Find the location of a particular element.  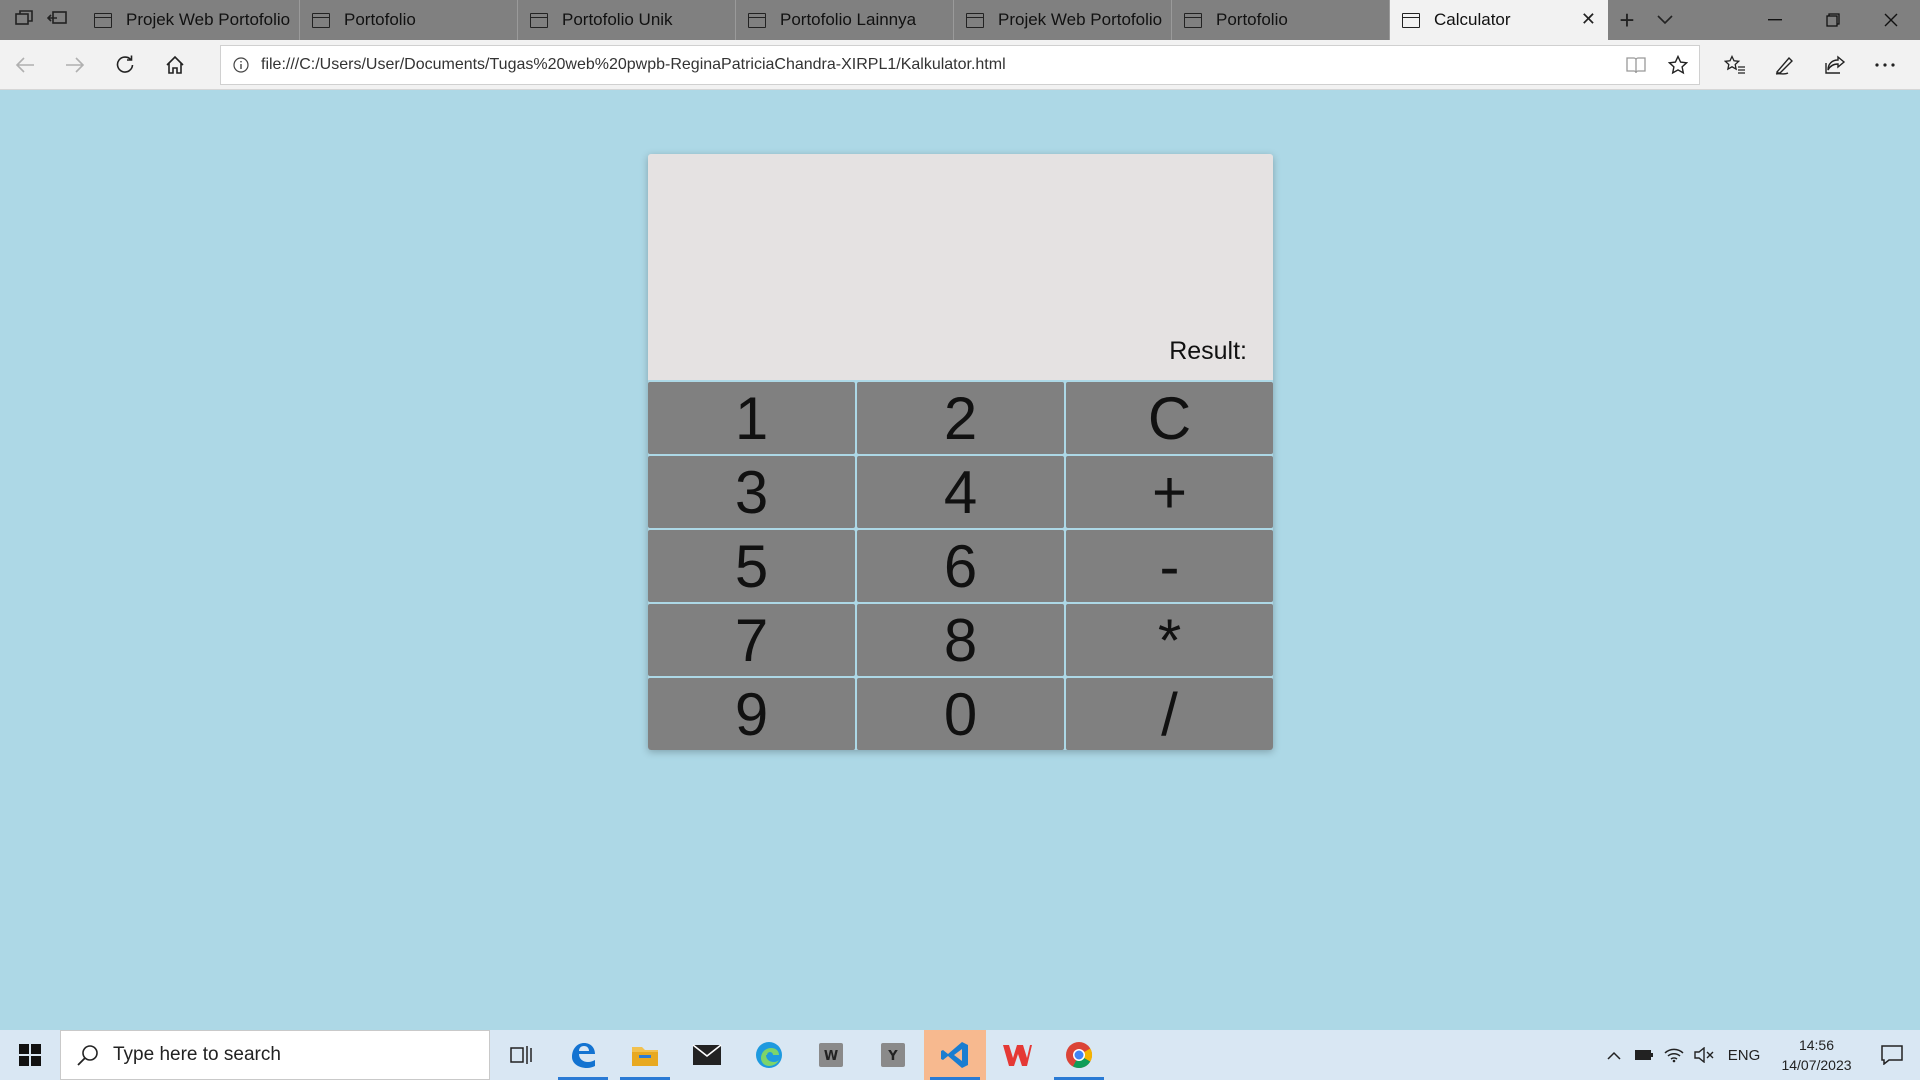

vscode-icon is located at coordinates (955, 1055).